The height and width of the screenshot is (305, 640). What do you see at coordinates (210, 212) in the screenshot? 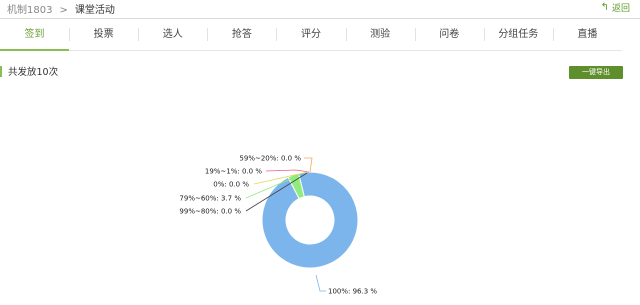
I see `slice-label-6: 99%~80%: 0.0 %` at bounding box center [210, 212].